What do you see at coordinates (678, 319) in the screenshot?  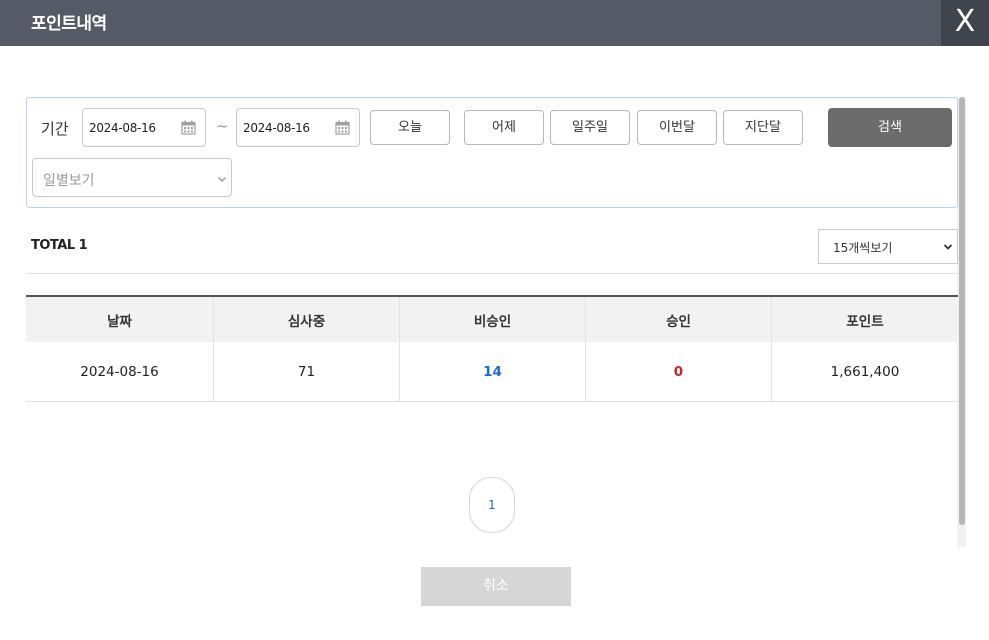 I see `column-header-approved: 승인` at bounding box center [678, 319].